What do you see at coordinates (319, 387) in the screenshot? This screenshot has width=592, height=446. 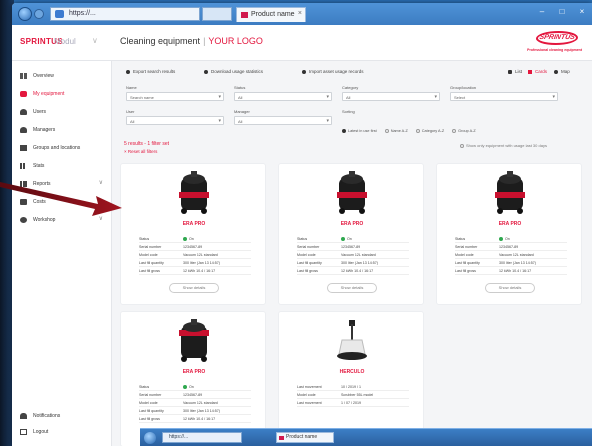 I see `detail-key: Last movement` at bounding box center [319, 387].